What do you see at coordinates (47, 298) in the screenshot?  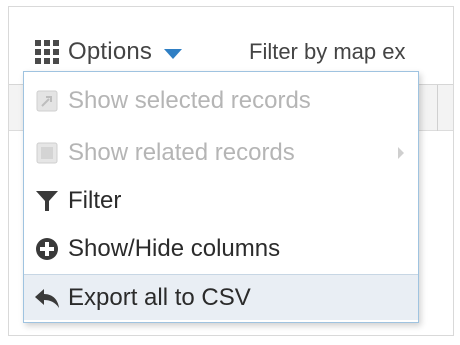 I see `export-arrow-icon` at bounding box center [47, 298].